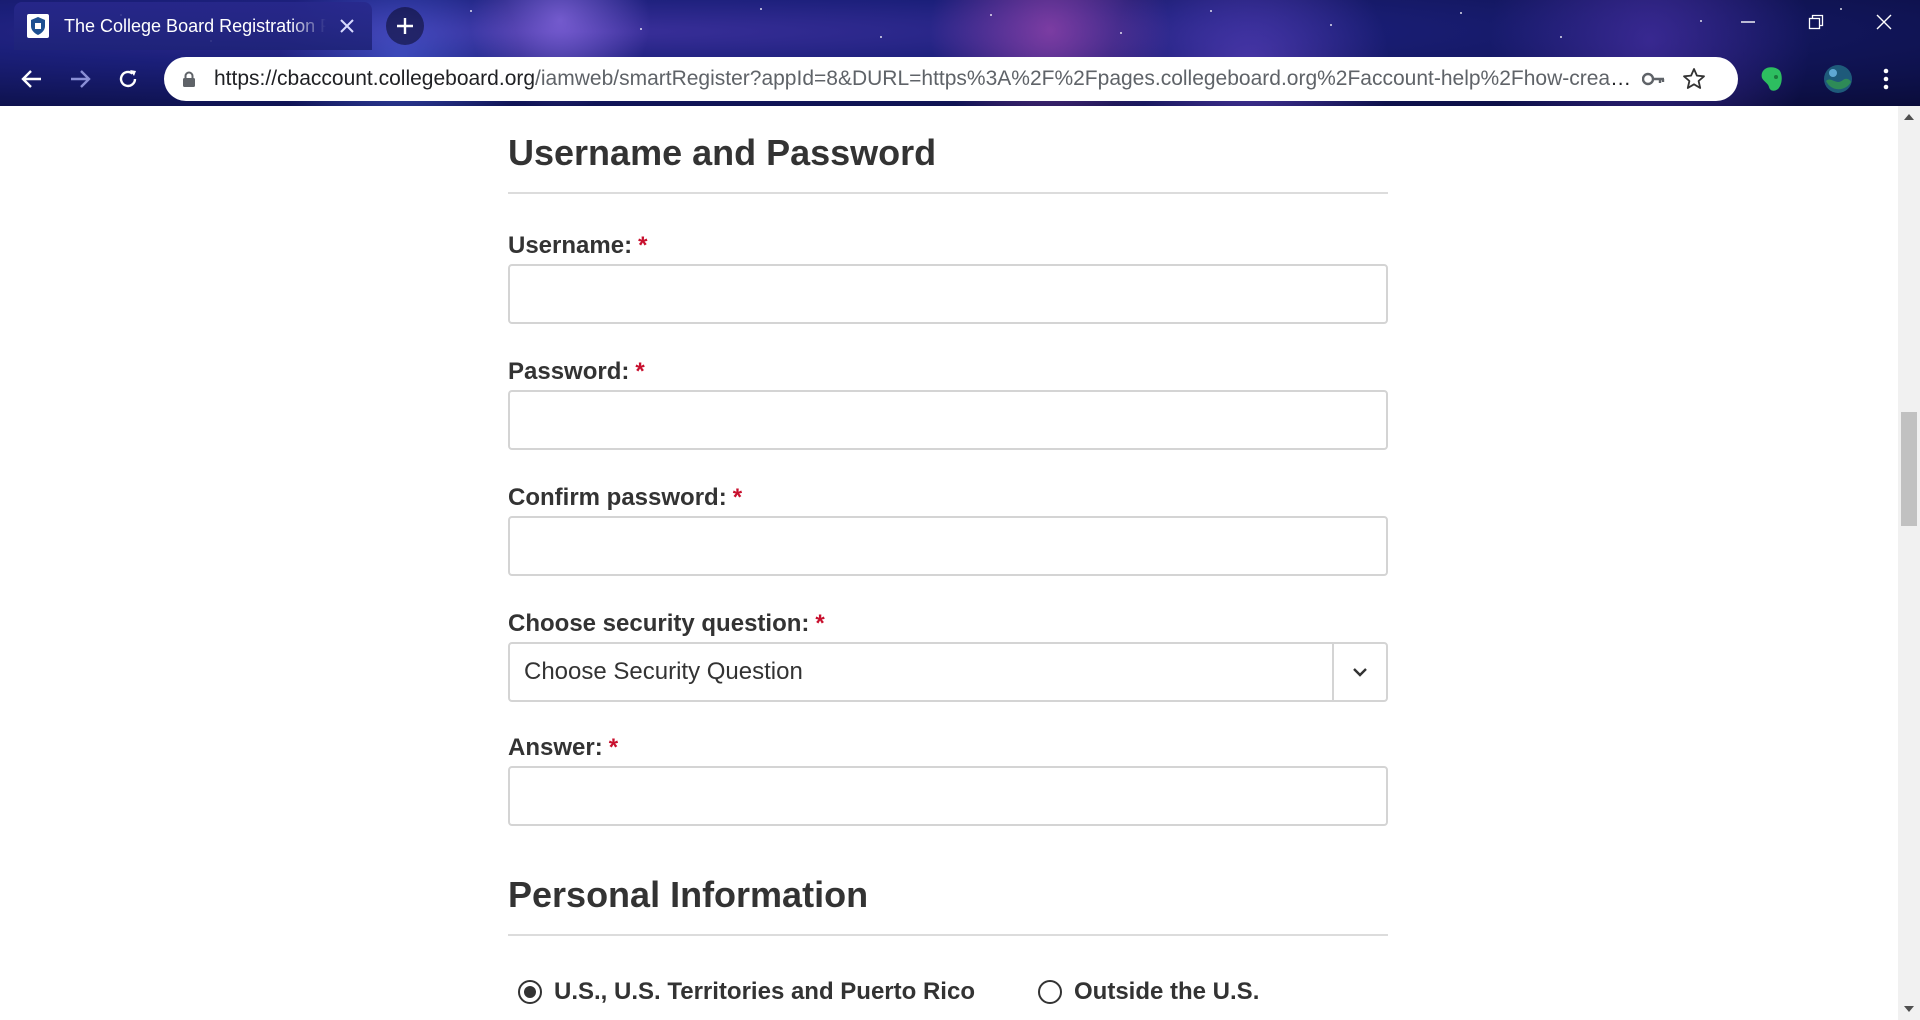  Describe the element at coordinates (38, 26) in the screenshot. I see `college-board-favicon-icon` at that location.